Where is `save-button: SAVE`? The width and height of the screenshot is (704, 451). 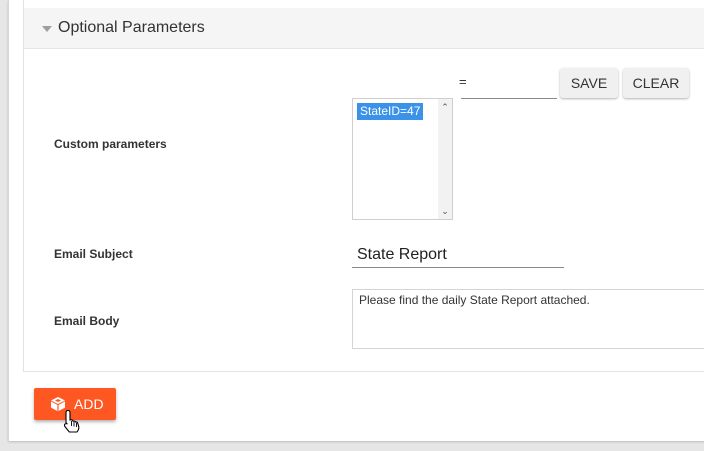
save-button: SAVE is located at coordinates (589, 83).